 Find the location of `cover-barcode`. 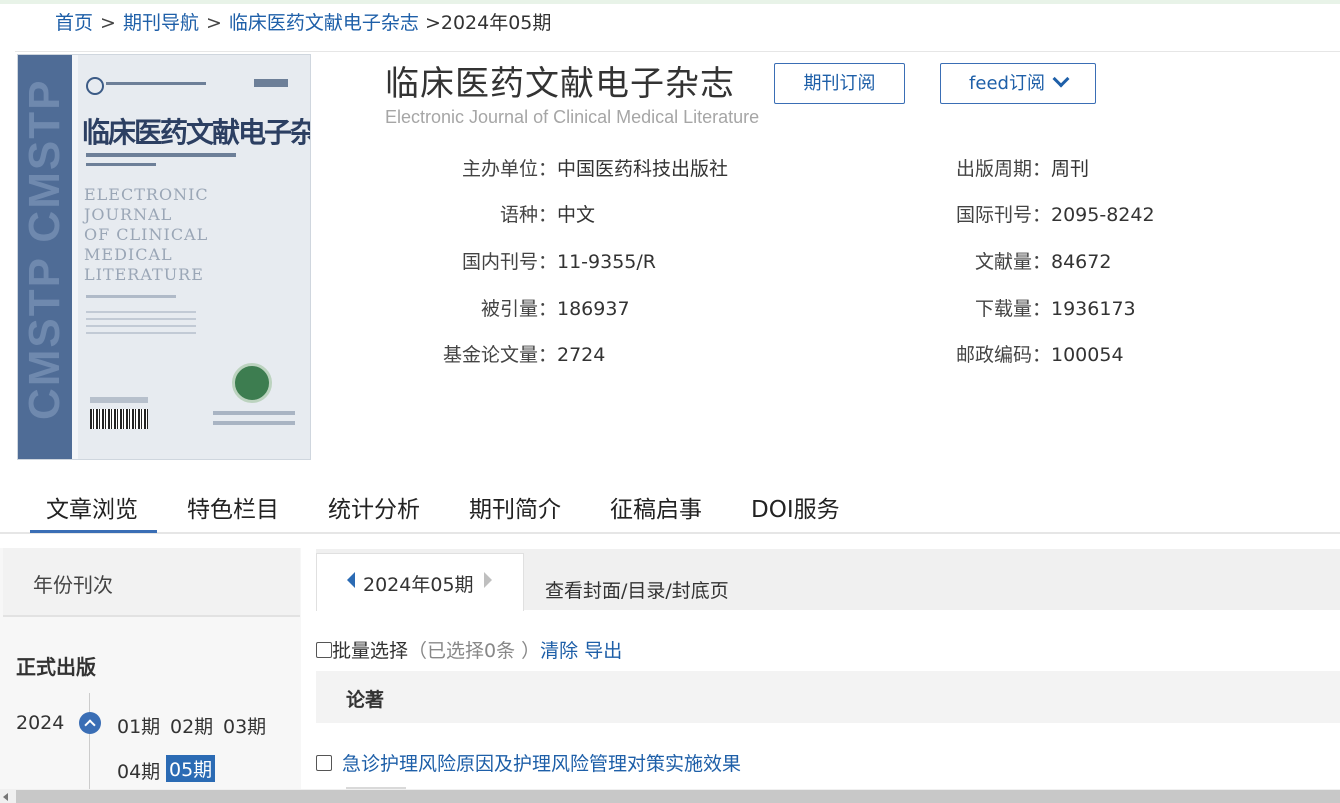

cover-barcode is located at coordinates (119, 419).